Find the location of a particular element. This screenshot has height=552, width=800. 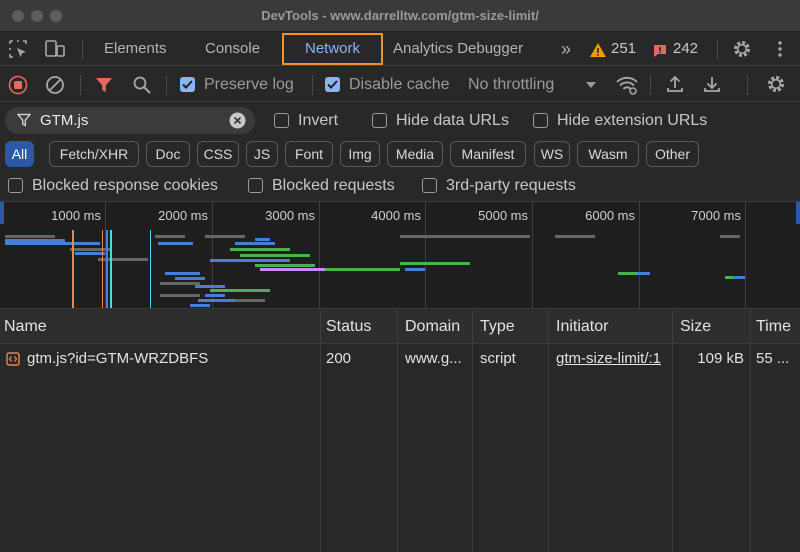

type-filter-wasm: Wasm is located at coordinates (608, 154).